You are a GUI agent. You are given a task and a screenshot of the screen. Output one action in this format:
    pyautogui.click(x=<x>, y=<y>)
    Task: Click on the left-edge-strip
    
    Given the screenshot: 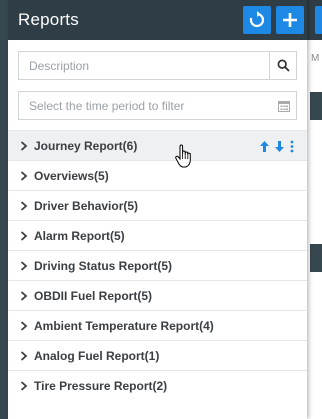 What is the action you would take?
    pyautogui.click(x=4, y=209)
    